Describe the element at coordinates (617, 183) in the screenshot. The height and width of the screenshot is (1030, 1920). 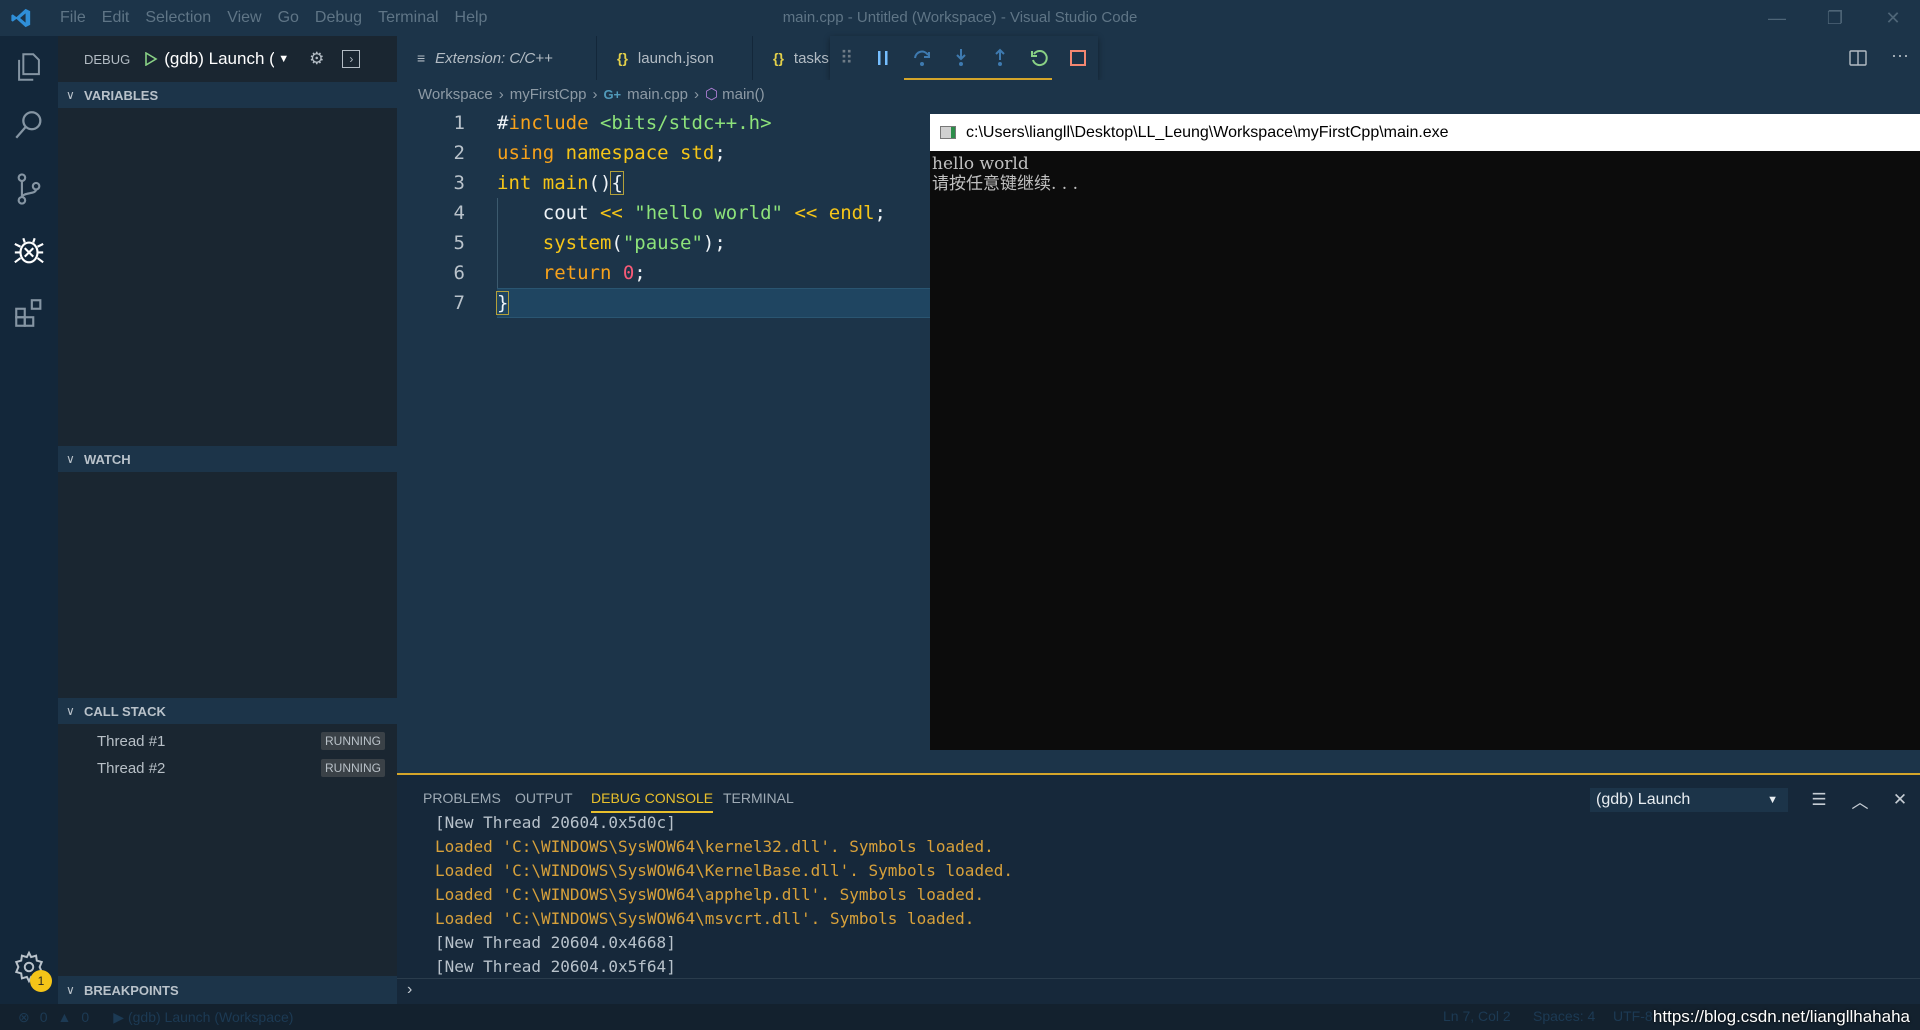
I see `token: {` at that location.